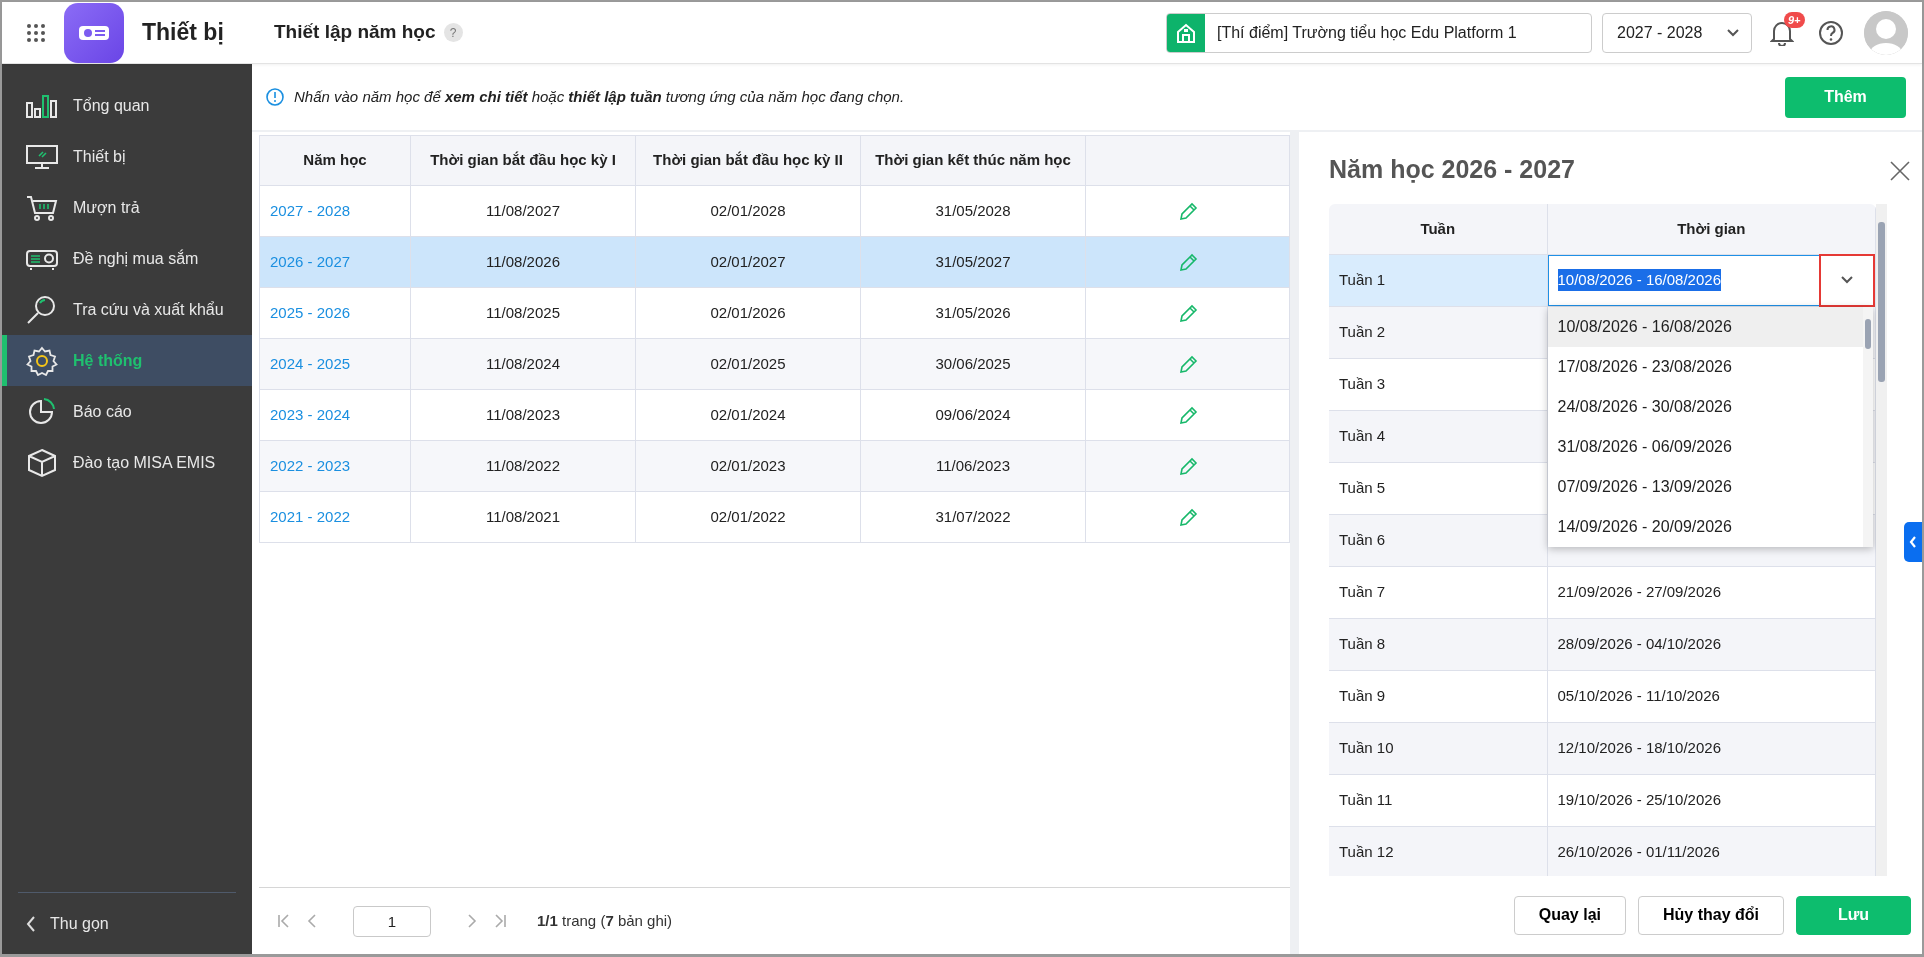 The image size is (1924, 957). What do you see at coordinates (127, 309) in the screenshot?
I see `sidebar-item: Tra cứu và xuất khẩu` at bounding box center [127, 309].